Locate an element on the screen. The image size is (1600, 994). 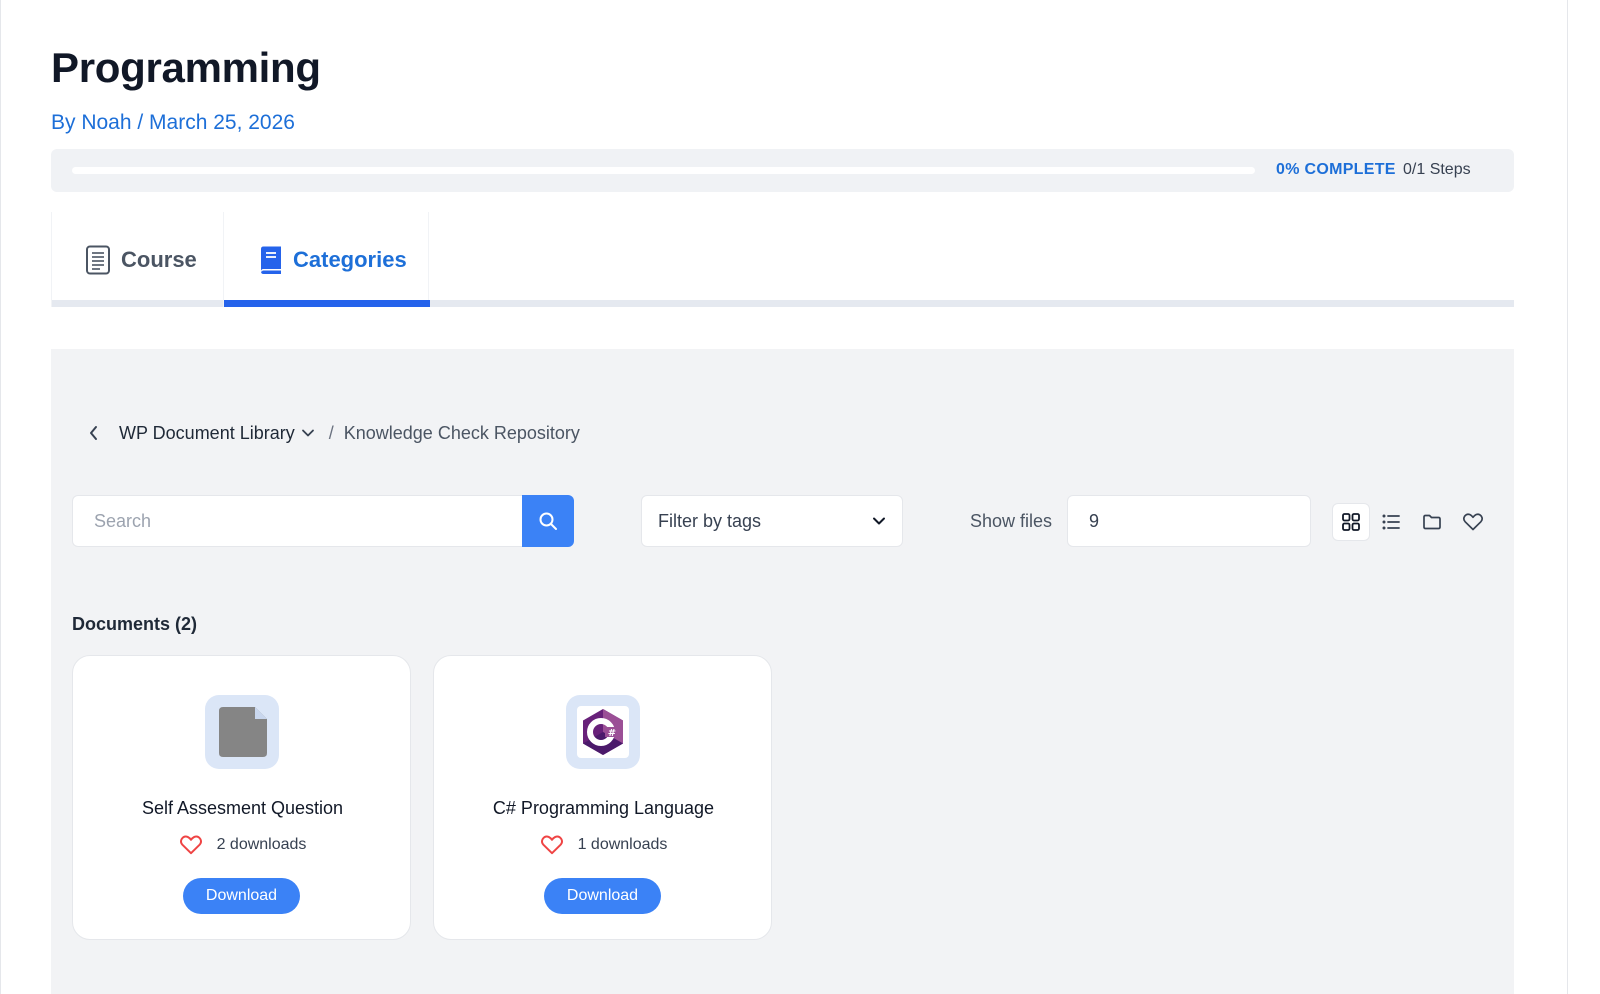
chevron-left-icon is located at coordinates (93, 433).